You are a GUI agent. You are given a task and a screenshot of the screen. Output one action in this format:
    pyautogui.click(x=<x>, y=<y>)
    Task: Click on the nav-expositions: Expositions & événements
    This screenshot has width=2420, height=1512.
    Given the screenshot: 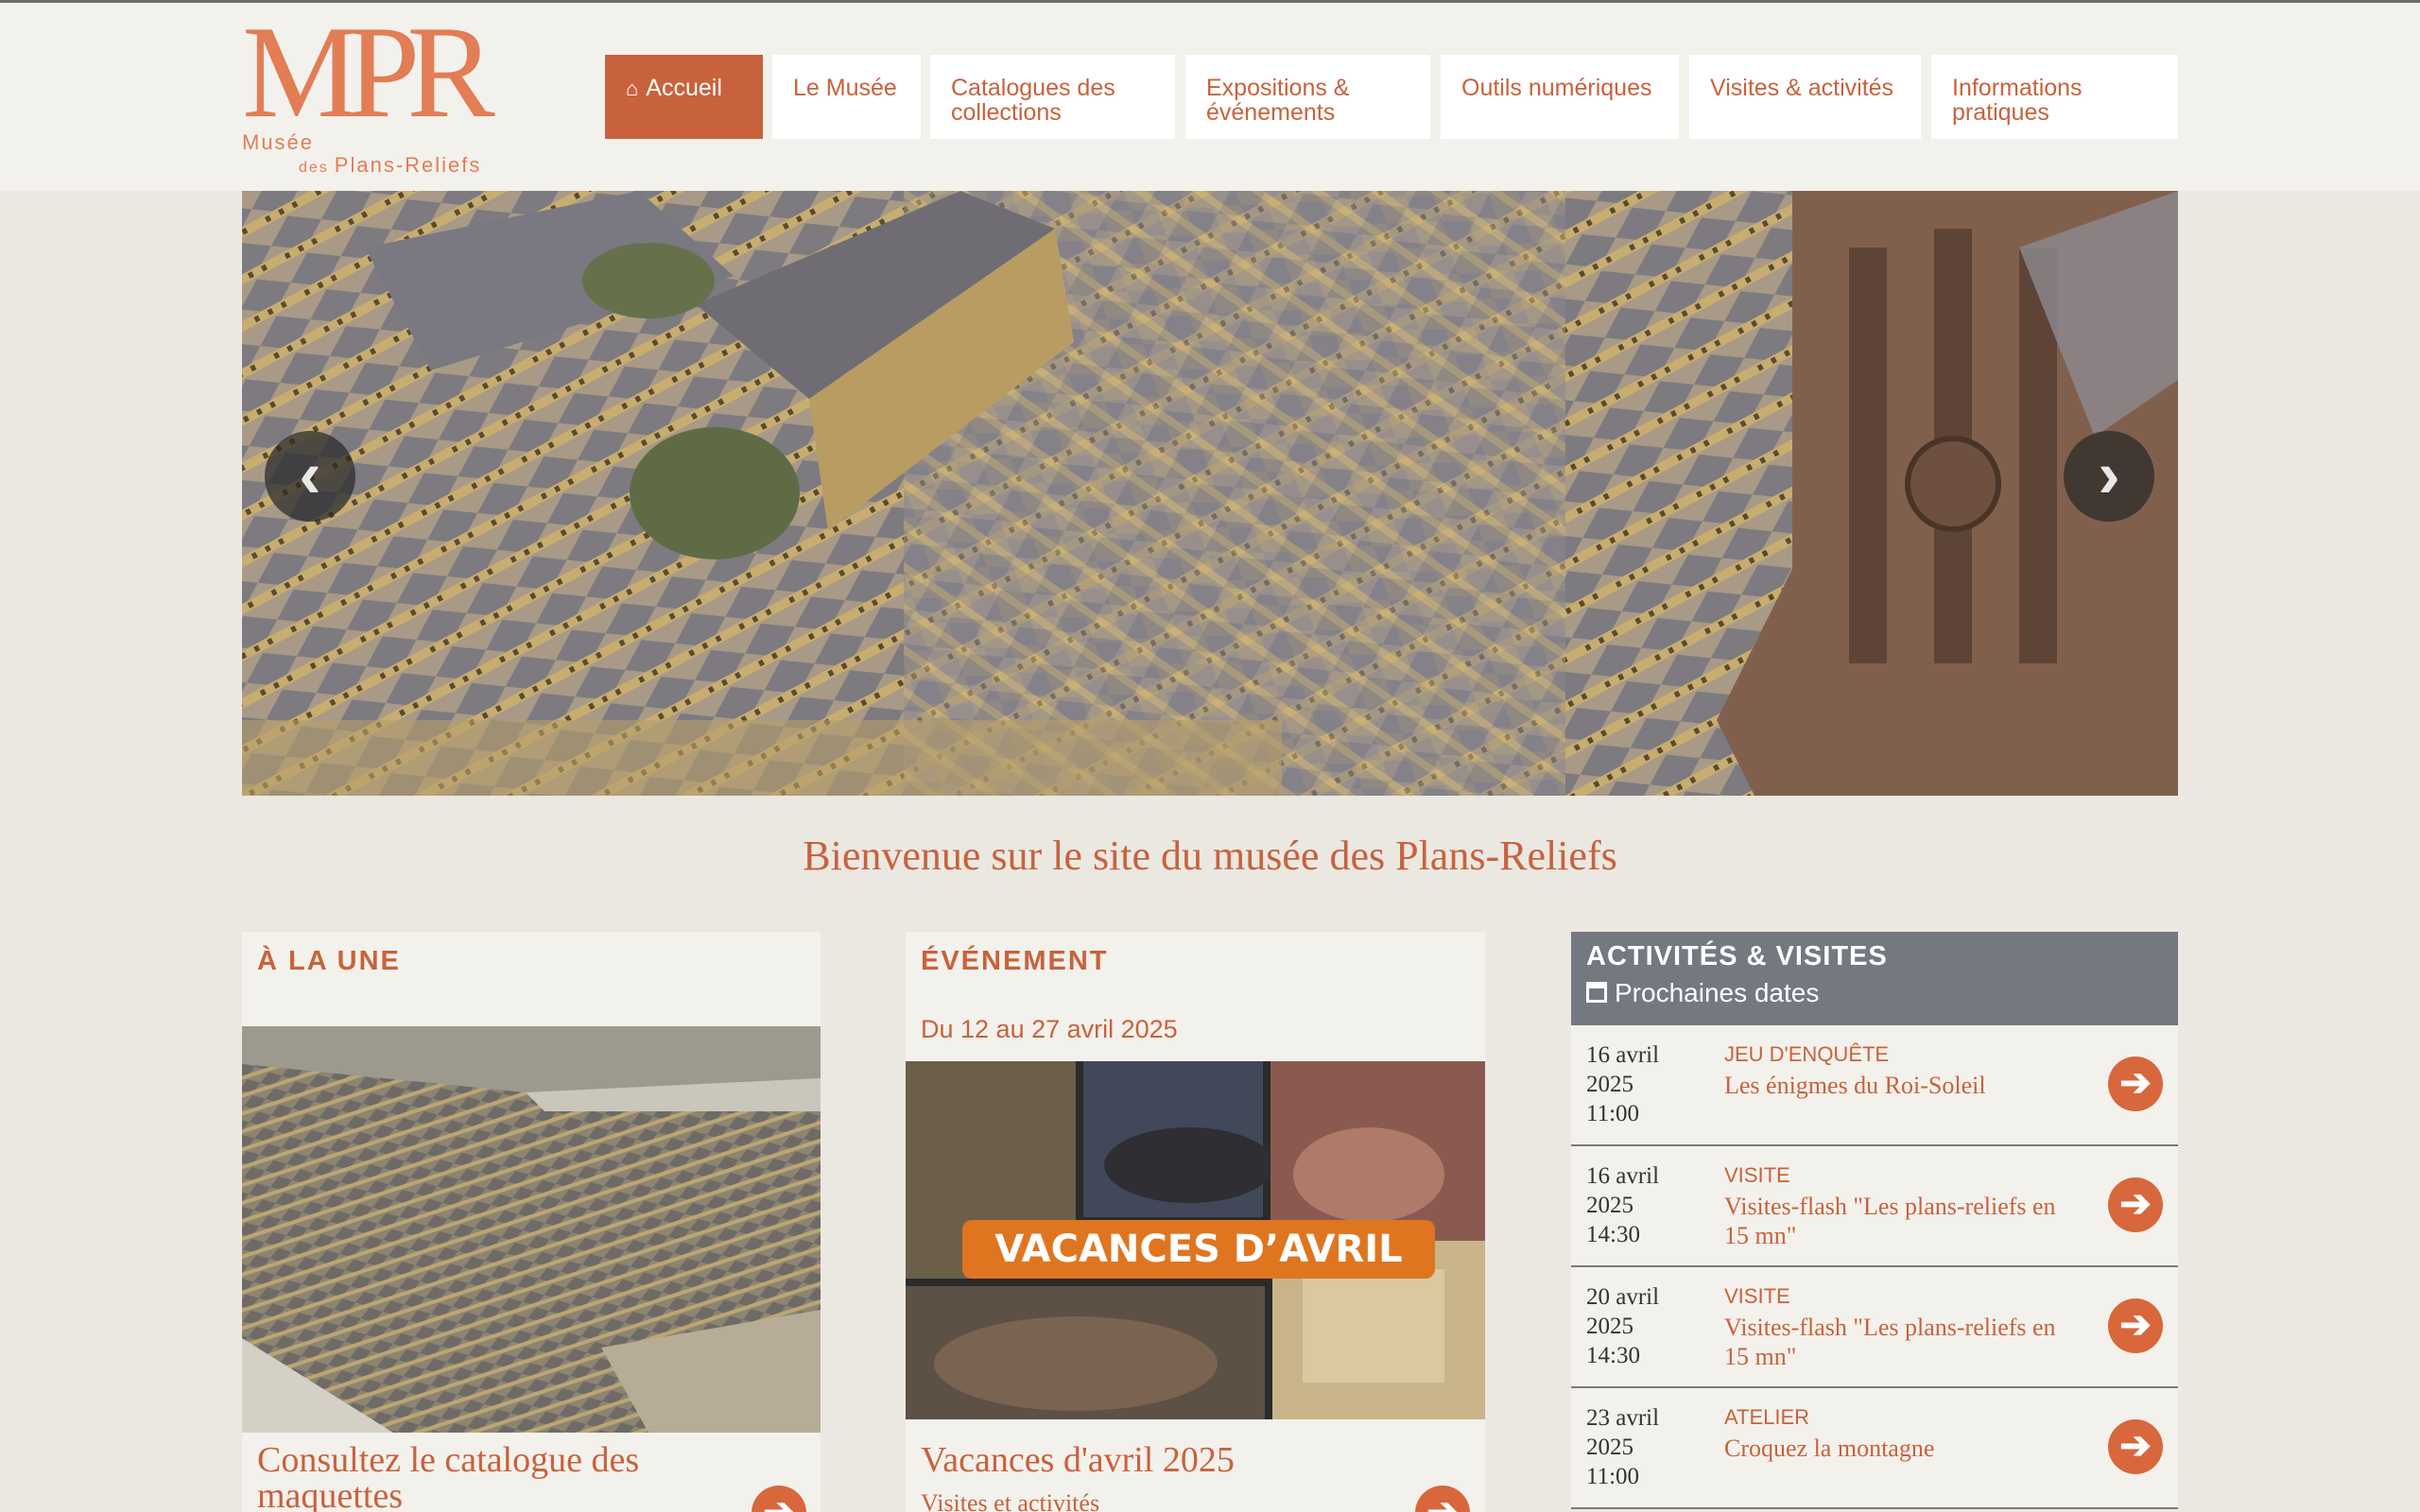 What is the action you would take?
    pyautogui.click(x=1307, y=97)
    